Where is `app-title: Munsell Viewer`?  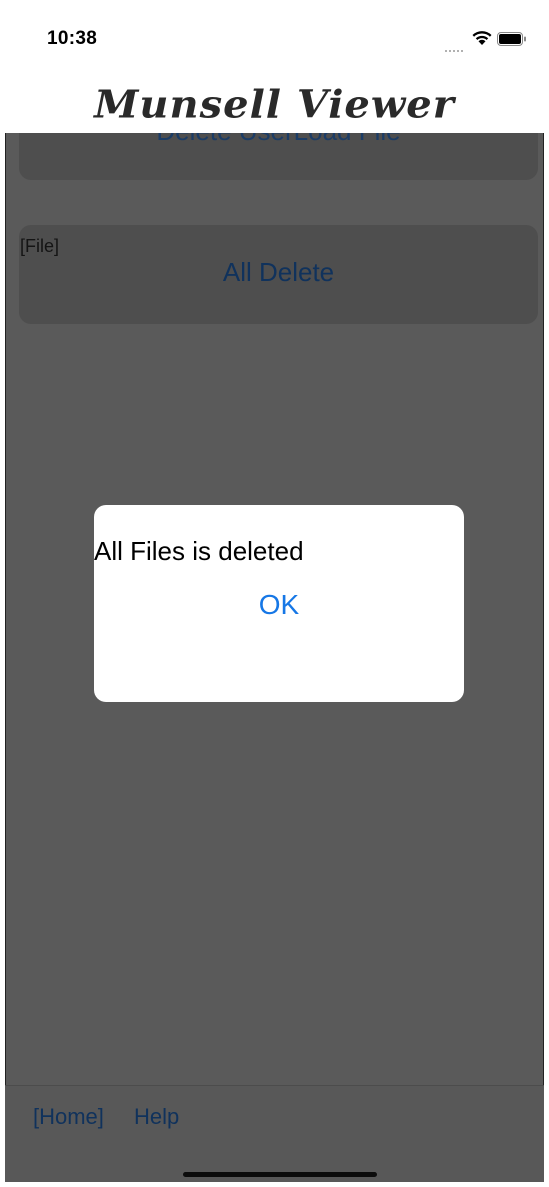
app-title: Munsell Viewer is located at coordinates (274, 104).